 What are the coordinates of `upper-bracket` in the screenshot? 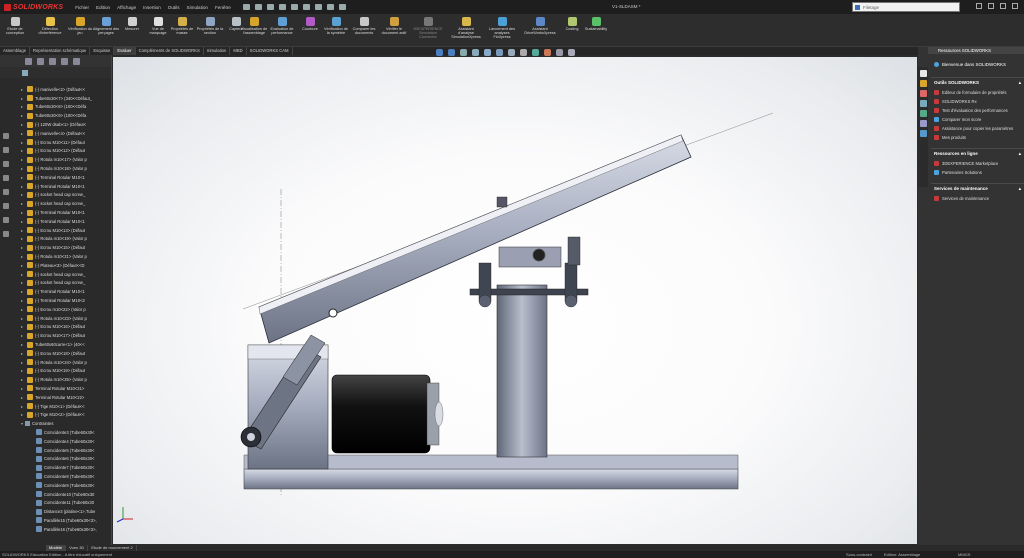 It's located at (530, 257).